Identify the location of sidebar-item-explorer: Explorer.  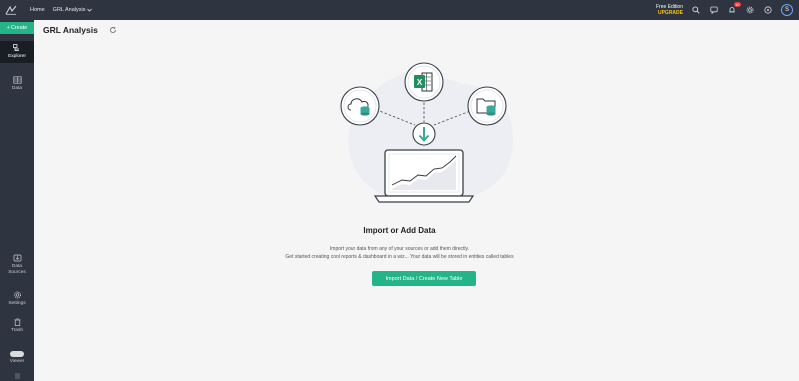
(17, 52).